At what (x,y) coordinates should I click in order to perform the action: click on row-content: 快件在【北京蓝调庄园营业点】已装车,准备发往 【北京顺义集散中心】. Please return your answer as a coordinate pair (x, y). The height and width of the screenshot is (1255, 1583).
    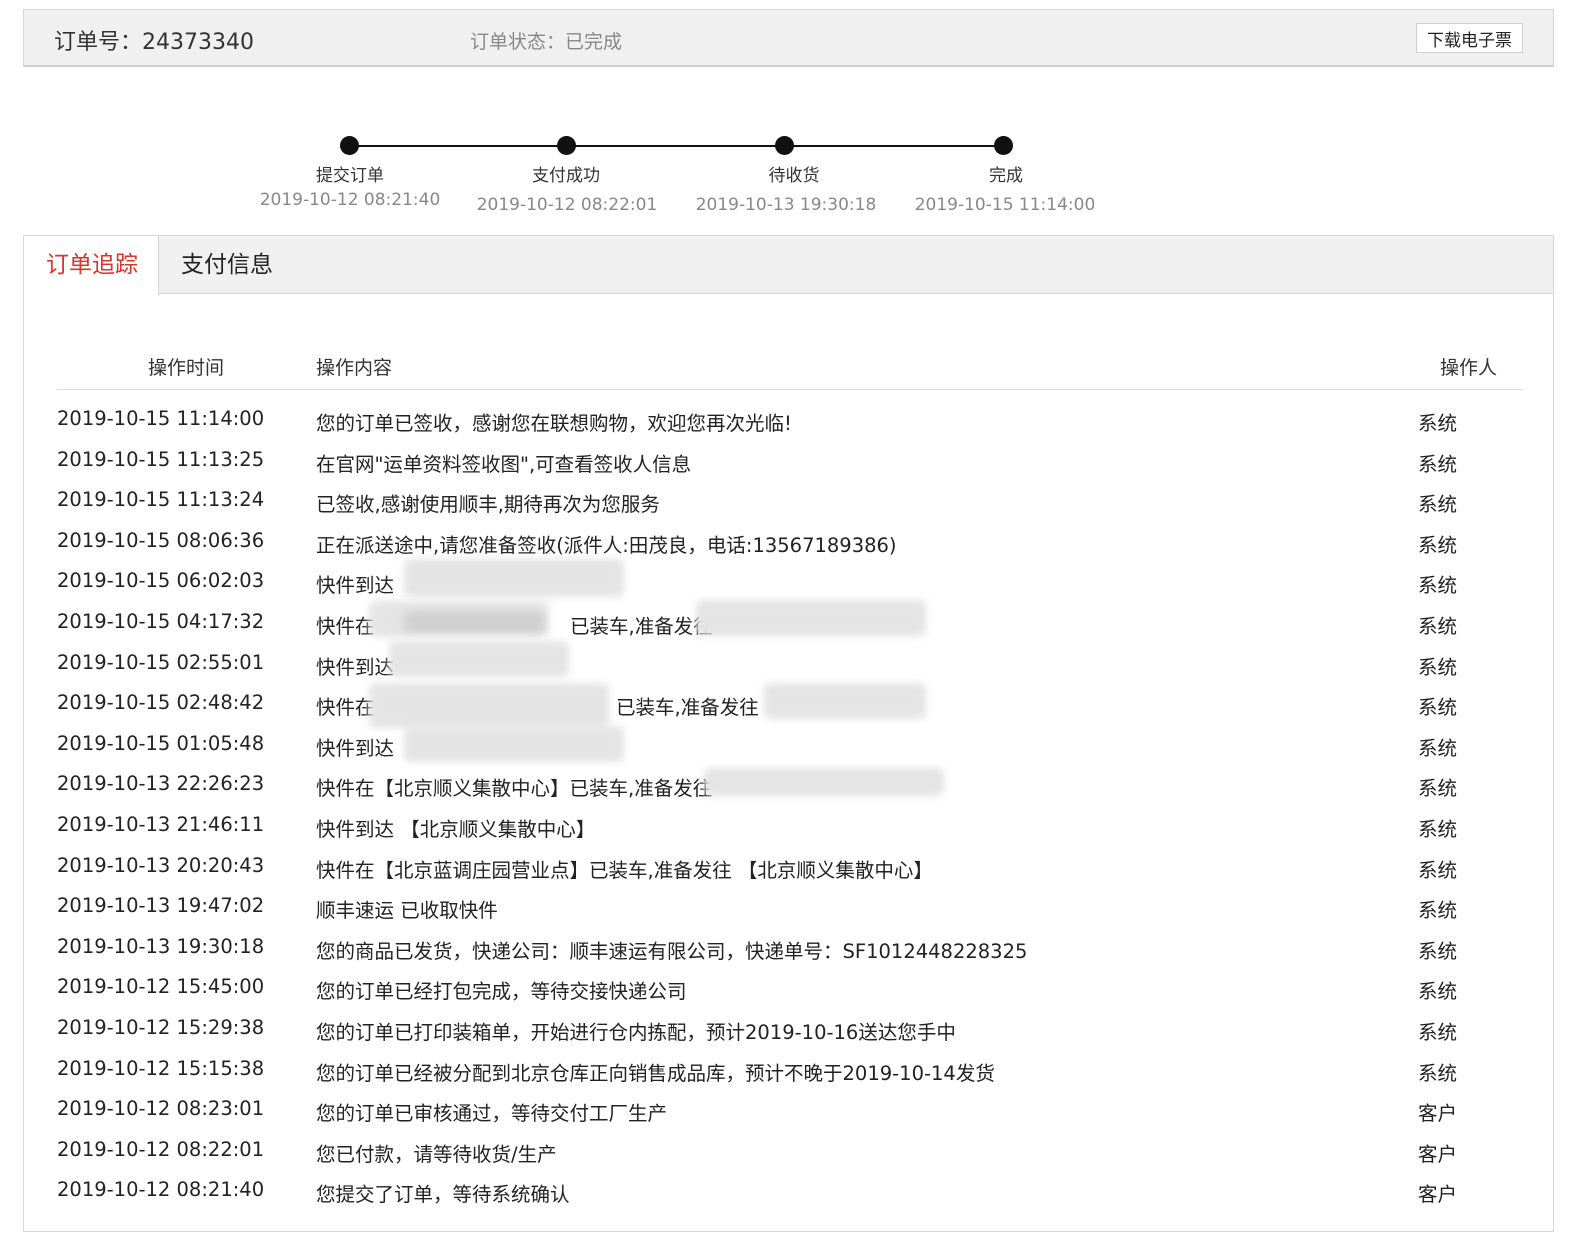
    Looking at the image, I should click on (624, 870).